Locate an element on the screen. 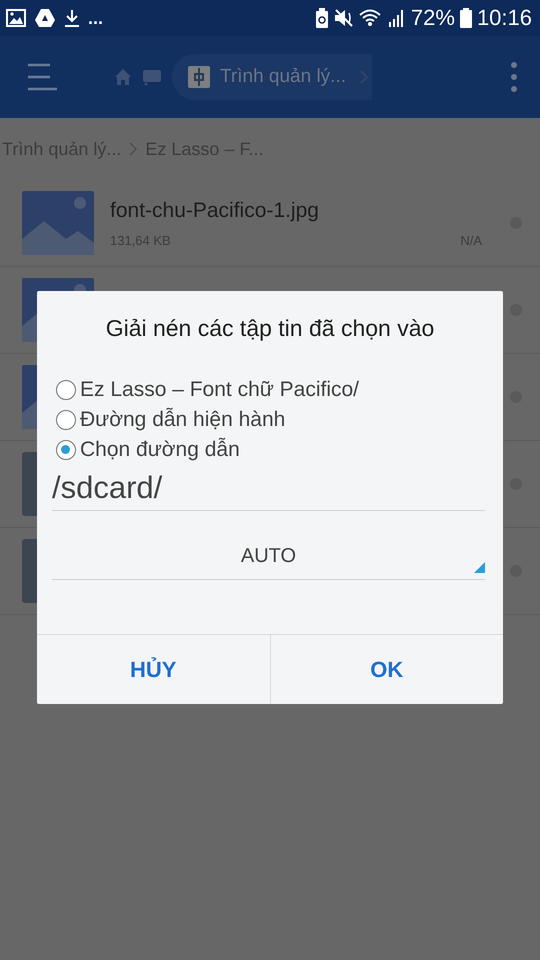  battery-icon is located at coordinates (466, 18).